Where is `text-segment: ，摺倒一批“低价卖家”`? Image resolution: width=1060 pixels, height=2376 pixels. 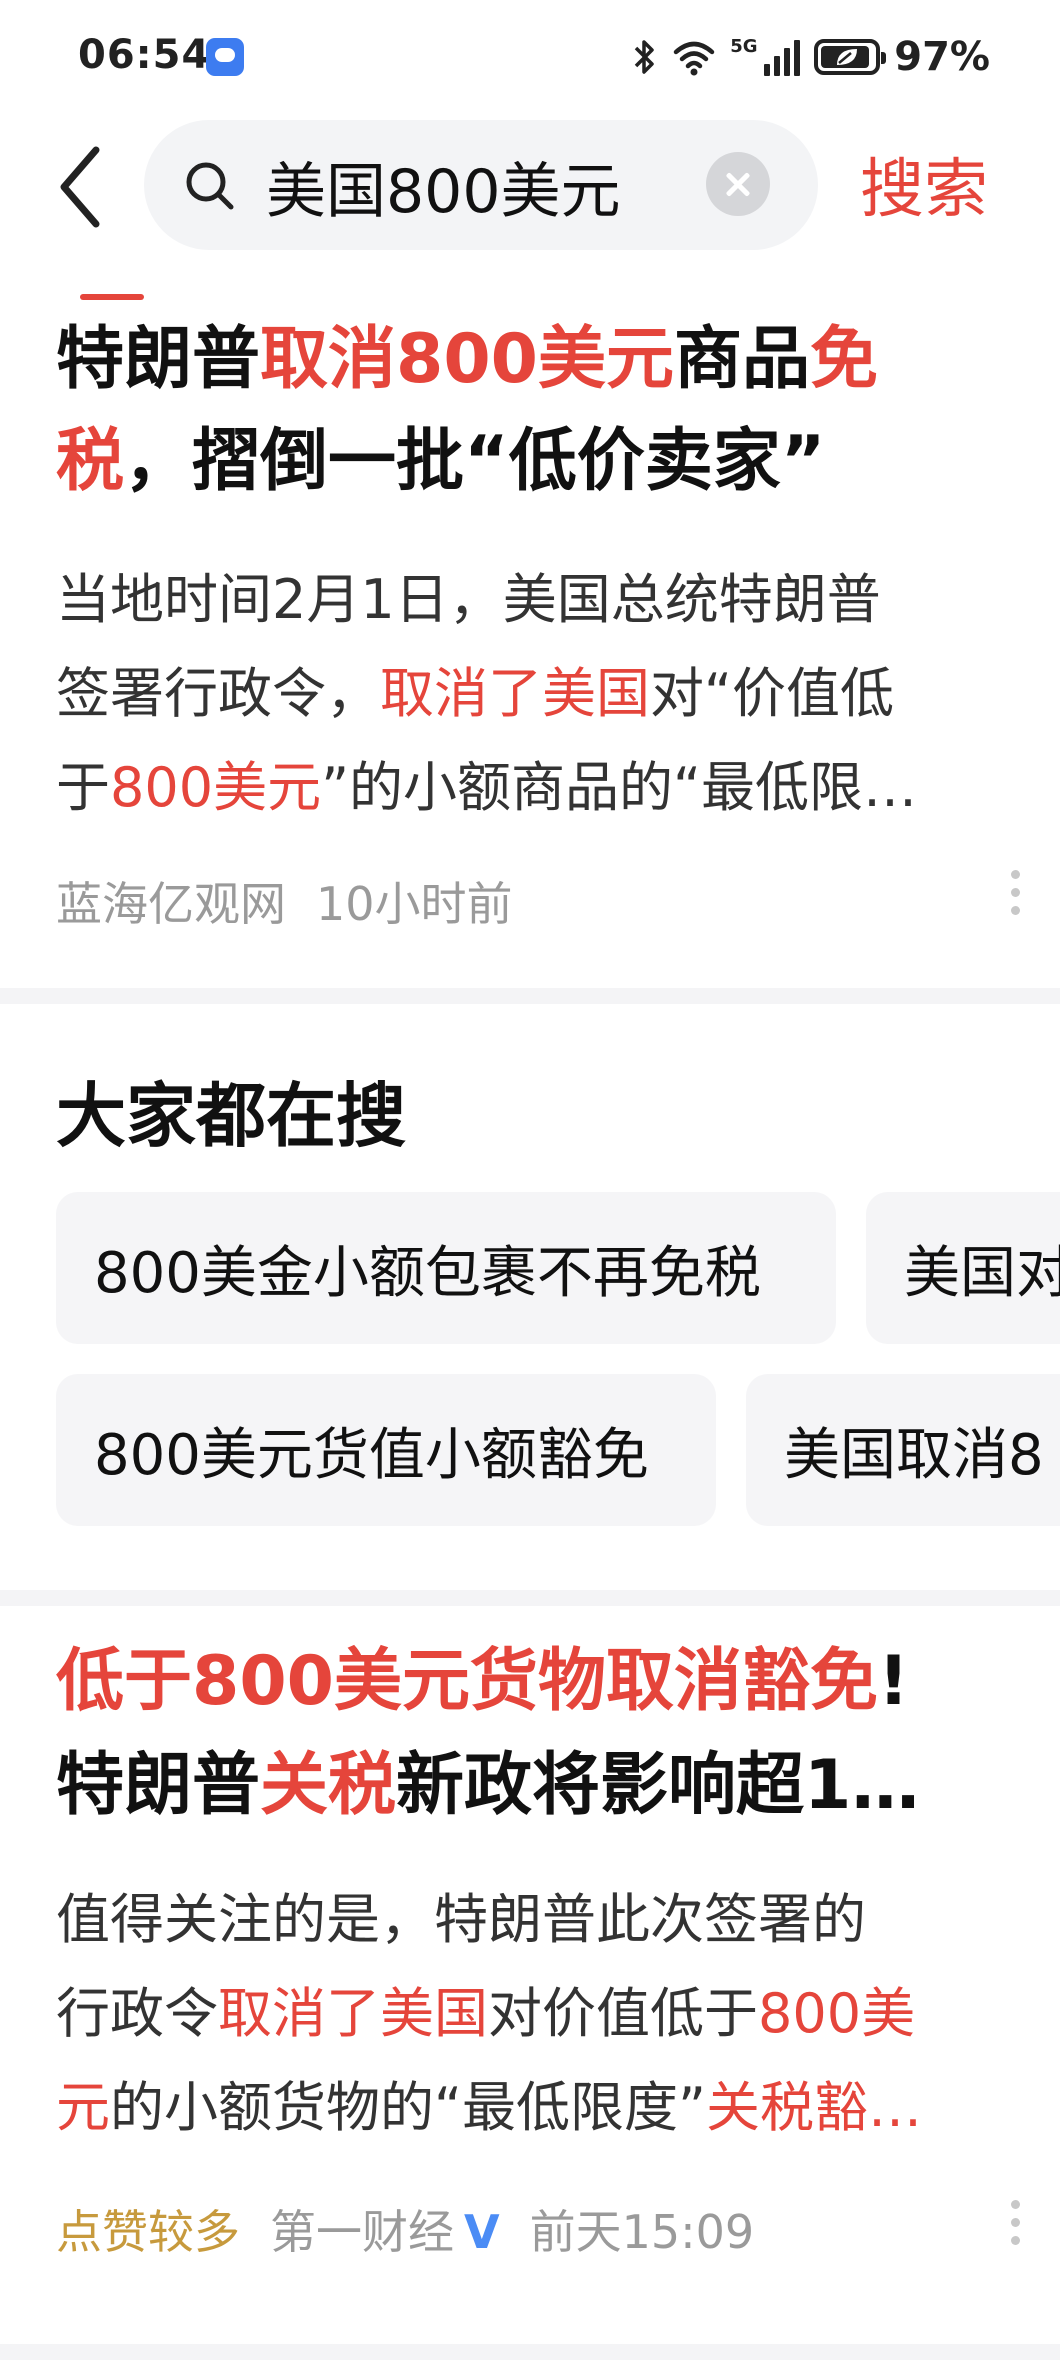 text-segment: ，摺倒一批“低价卖家” is located at coordinates (475, 461).